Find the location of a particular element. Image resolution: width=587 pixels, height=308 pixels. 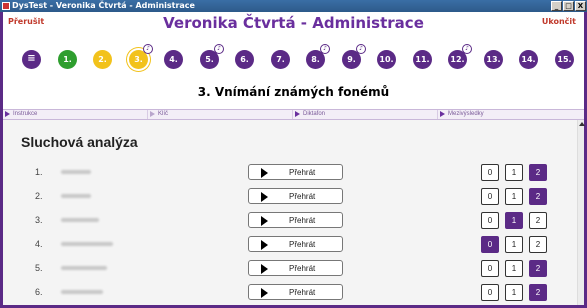

tab-dictaphone: Diktafon is located at coordinates (365, 114).